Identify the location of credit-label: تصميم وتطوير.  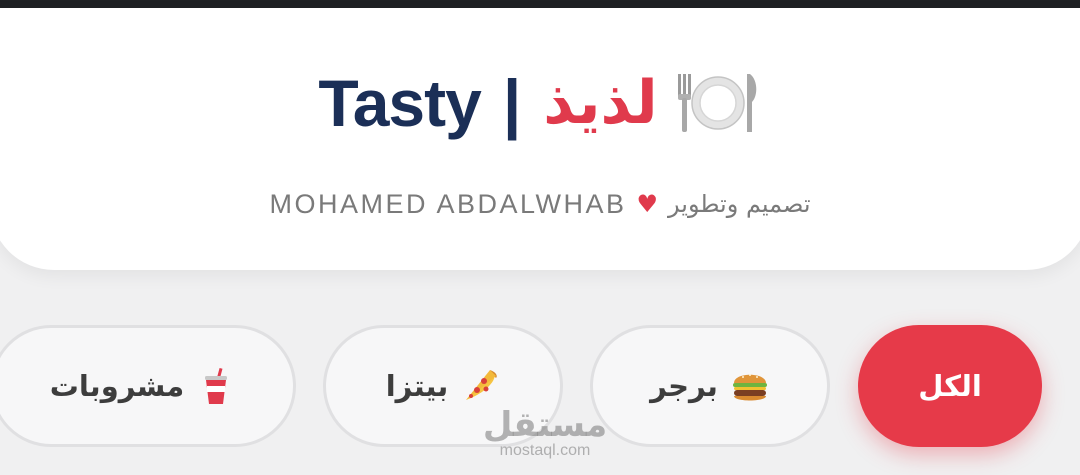
(739, 204).